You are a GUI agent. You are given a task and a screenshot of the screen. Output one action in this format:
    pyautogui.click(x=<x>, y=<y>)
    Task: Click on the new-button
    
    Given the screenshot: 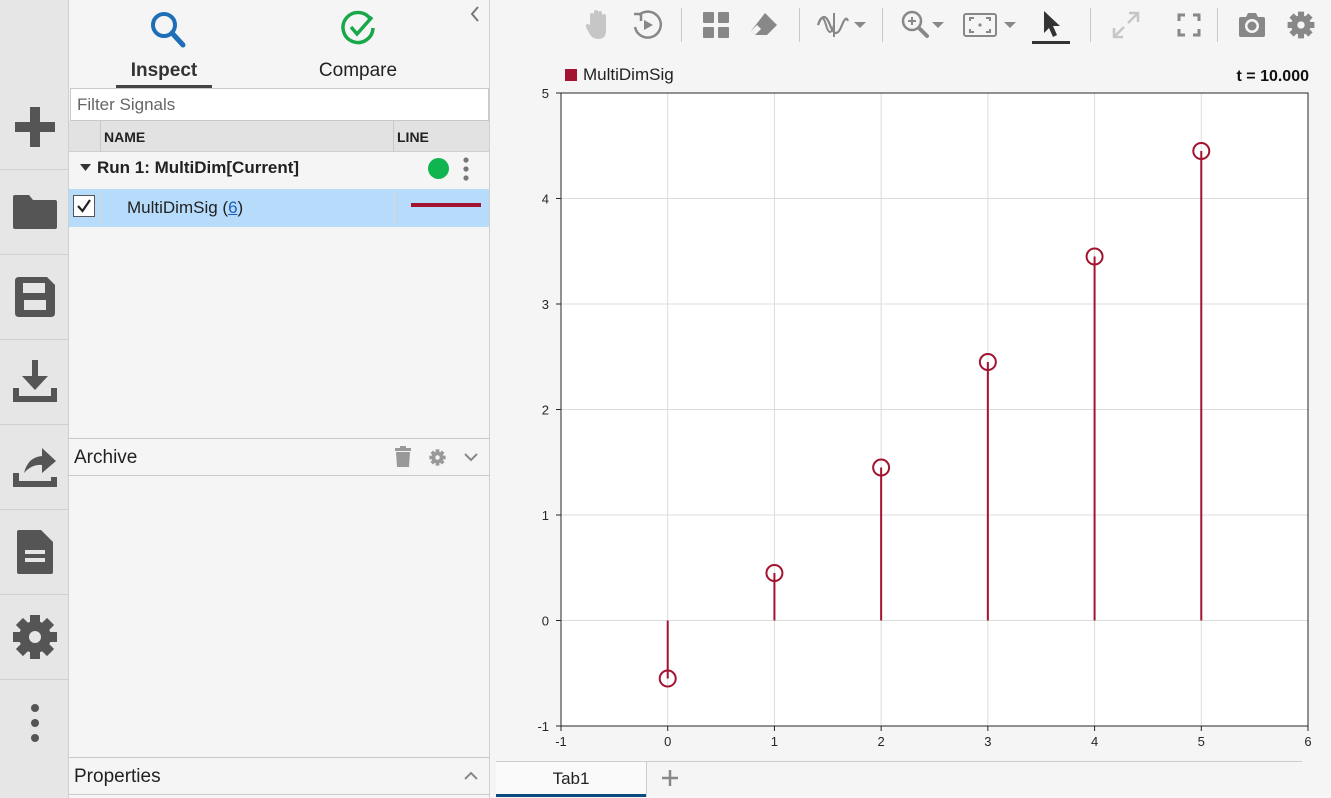 What is the action you would take?
    pyautogui.click(x=34, y=127)
    